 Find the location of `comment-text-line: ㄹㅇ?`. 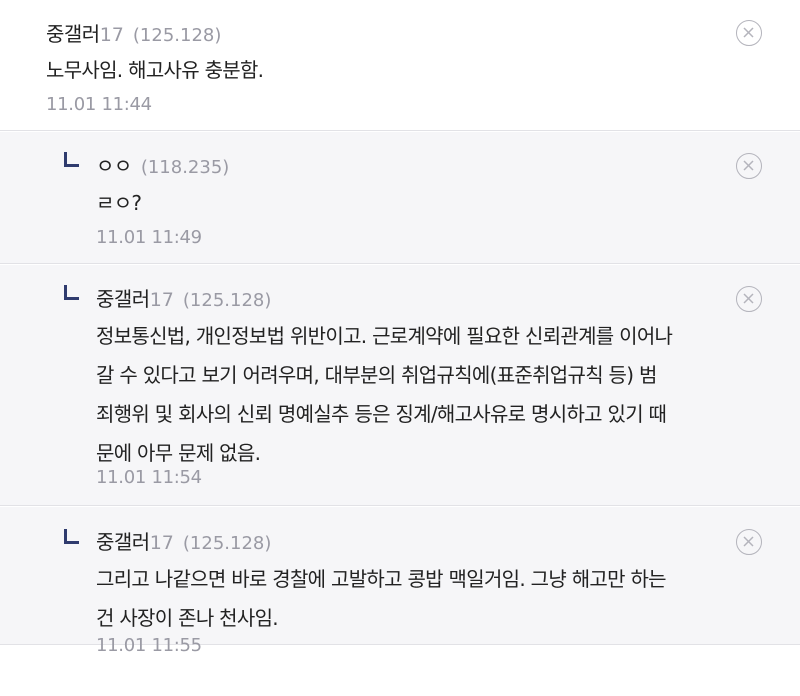

comment-text-line: ㄹㅇ? is located at coordinates (119, 203).